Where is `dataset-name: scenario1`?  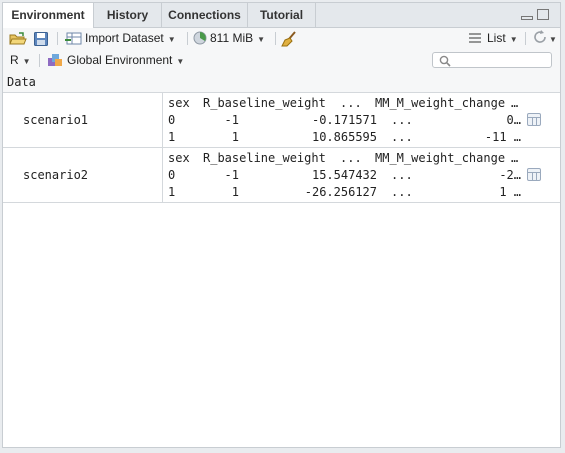
dataset-name: scenario1 is located at coordinates (56, 120).